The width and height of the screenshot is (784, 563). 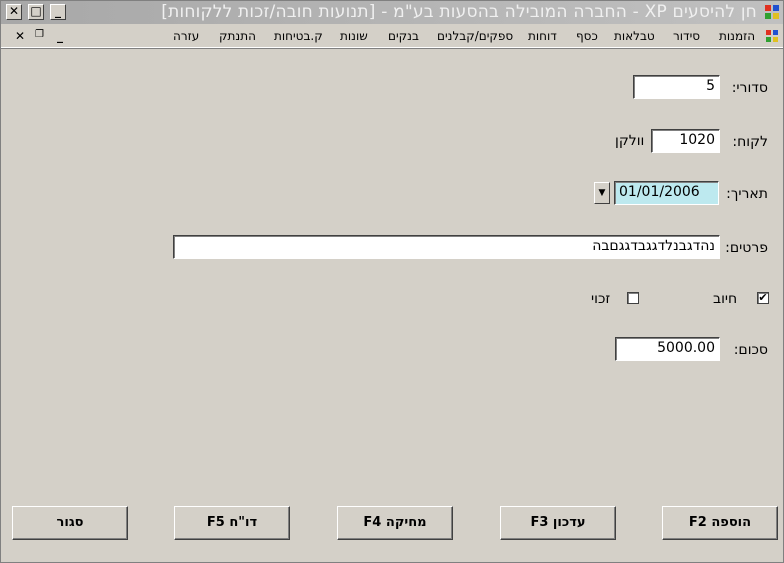 I want to click on credit-label: זכוי, so click(x=601, y=299).